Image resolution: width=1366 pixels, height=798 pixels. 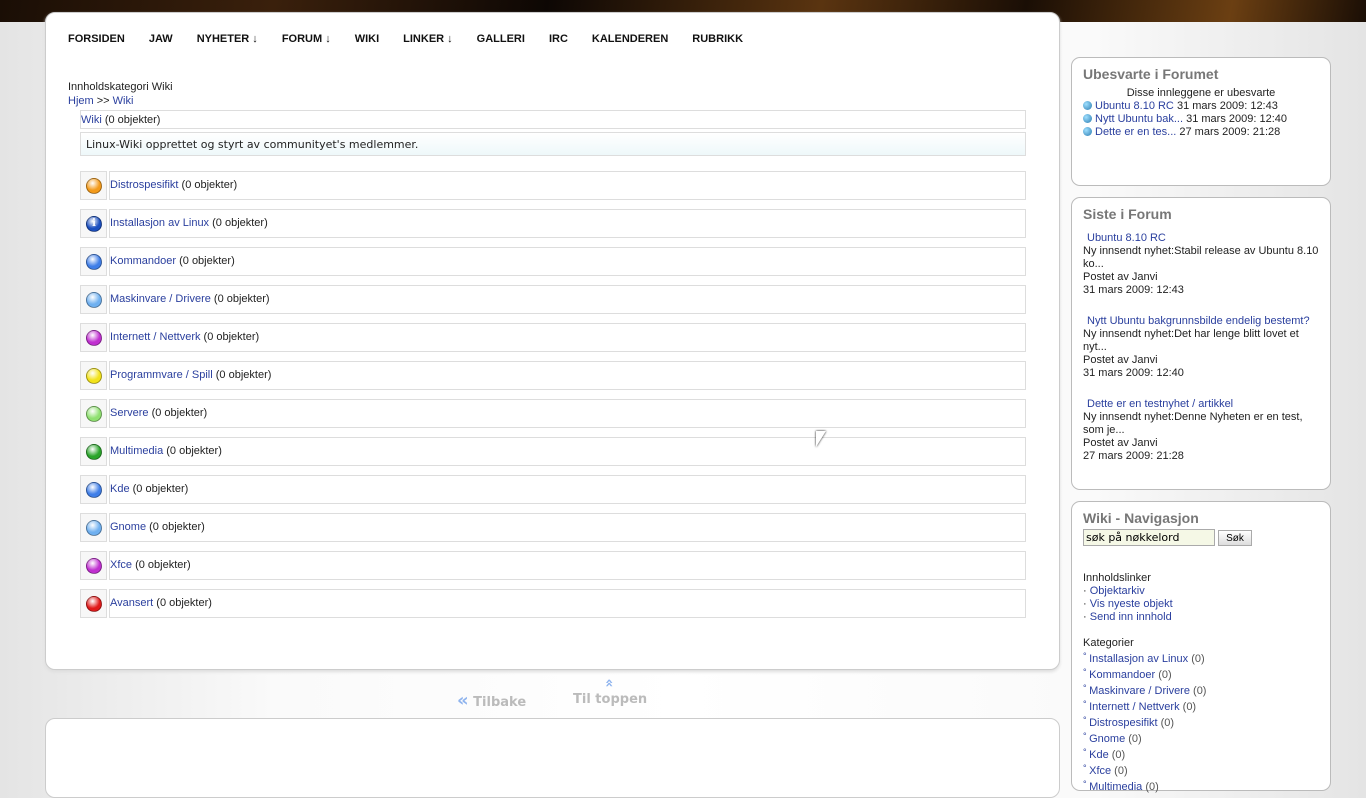 I want to click on search-button: Søk, so click(x=1235, y=538).